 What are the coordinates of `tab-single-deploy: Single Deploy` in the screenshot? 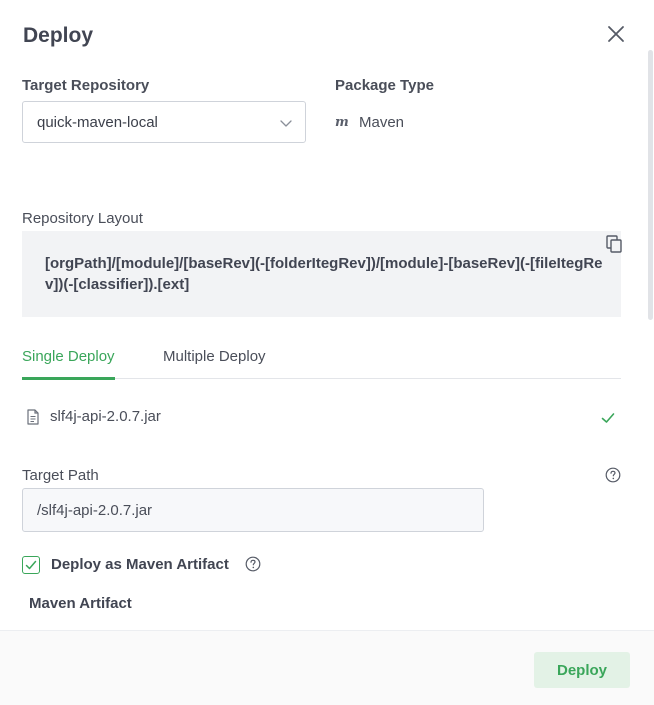 It's located at (68, 364).